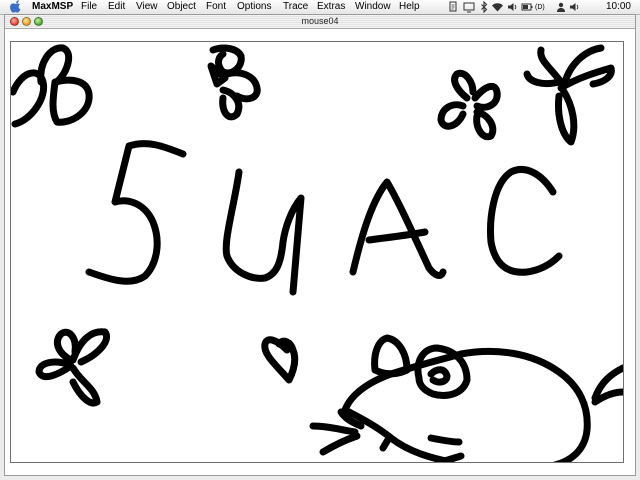 The image size is (640, 480). I want to click on menu-trace: Trace, so click(295, 7).